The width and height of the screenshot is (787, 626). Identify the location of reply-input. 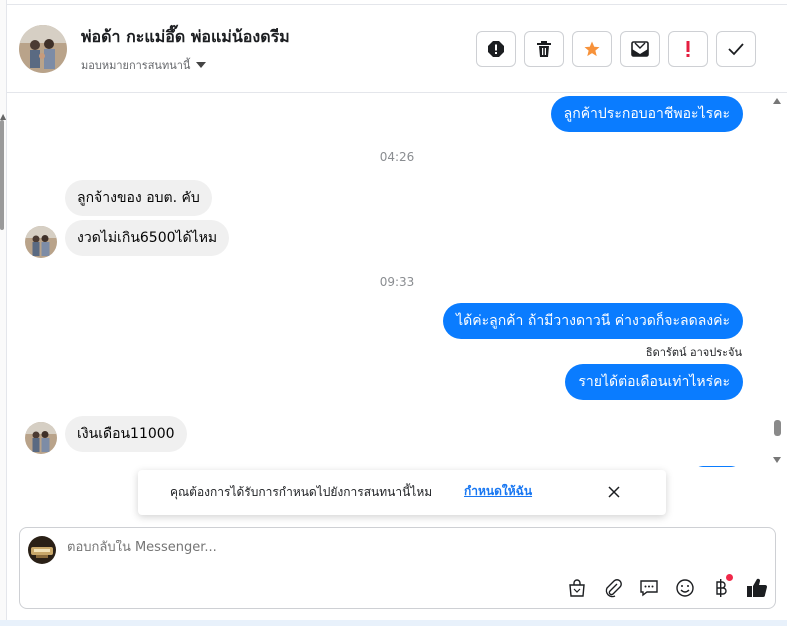
(327, 547).